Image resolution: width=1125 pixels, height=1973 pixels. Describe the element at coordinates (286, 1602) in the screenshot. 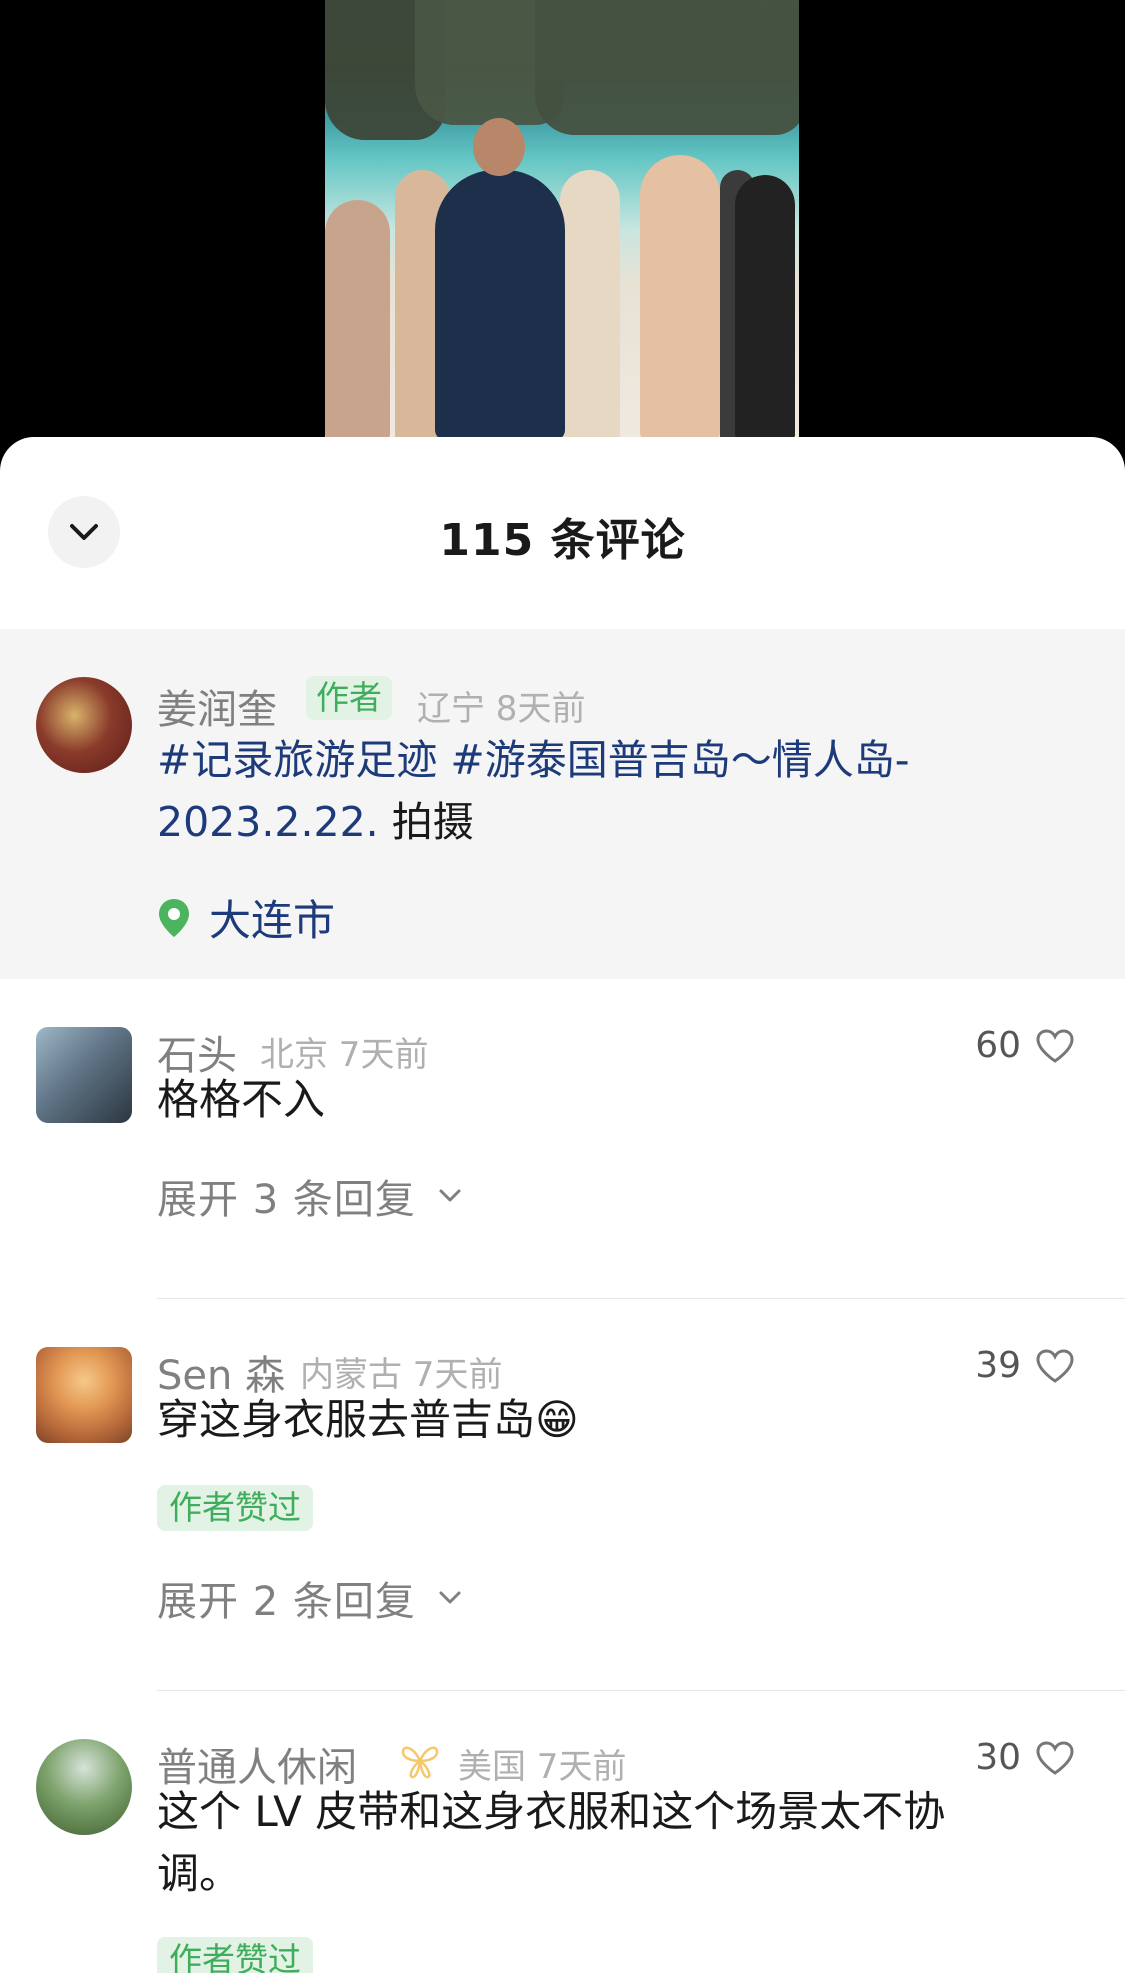

I see `expand-replies-label: 展开 2 条回复` at that location.